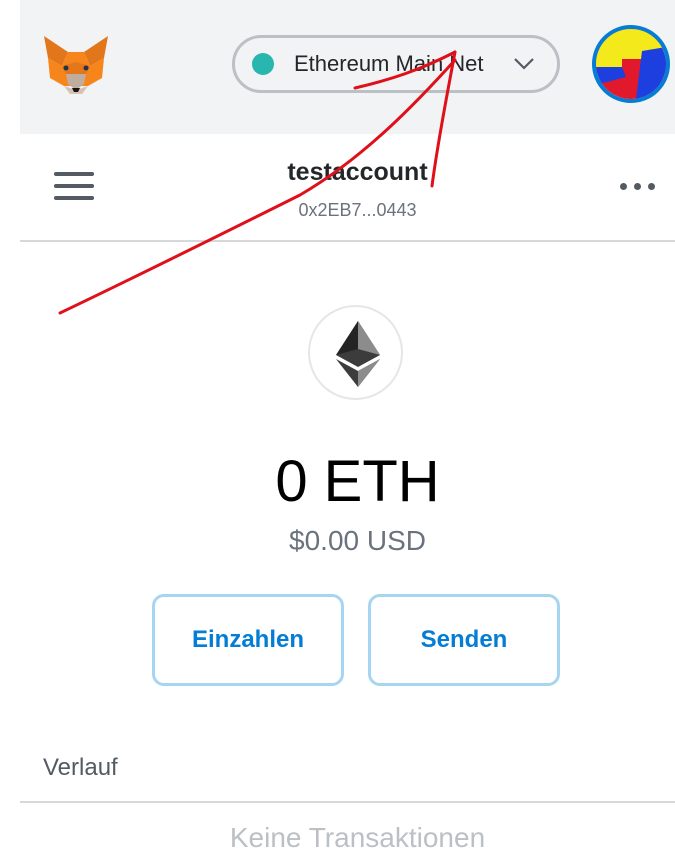 Image resolution: width=675 pixels, height=858 pixels. What do you see at coordinates (76, 65) in the screenshot?
I see `metamask-fox-icon` at bounding box center [76, 65].